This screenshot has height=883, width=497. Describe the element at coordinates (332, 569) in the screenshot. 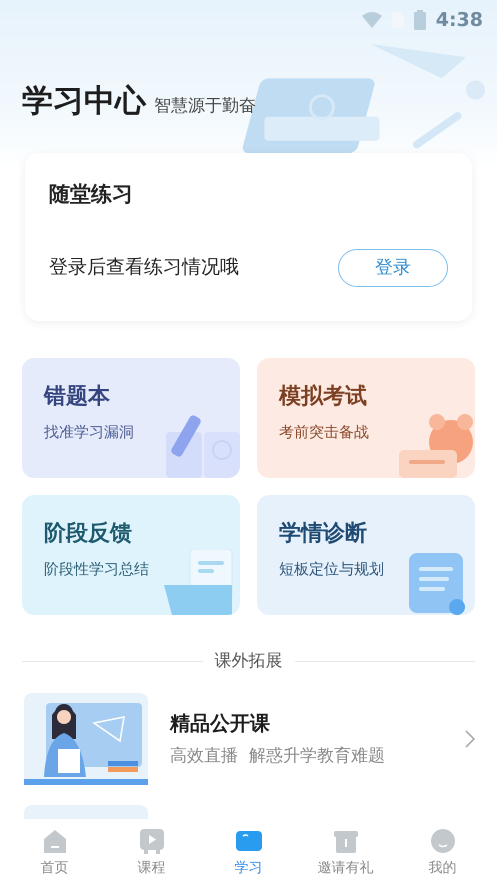

I see `card-subtitle: 短板定位与规划` at that location.